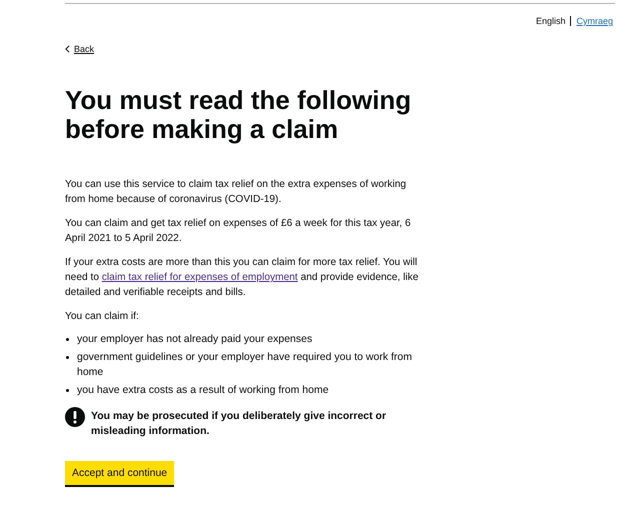  I want to click on page-heading: You must read the following before making a claim, so click(238, 115).